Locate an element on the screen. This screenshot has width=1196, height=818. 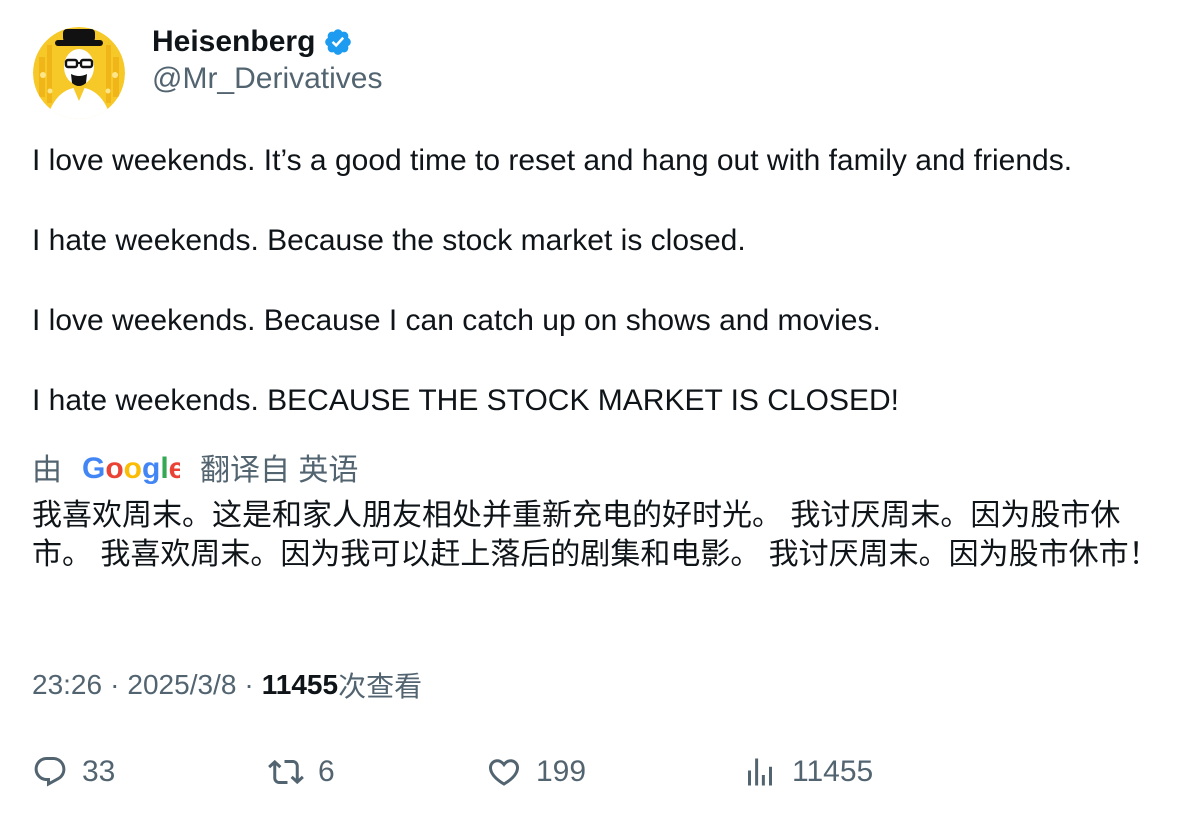
author-handle: @Mr_Derivatives is located at coordinates (267, 79).